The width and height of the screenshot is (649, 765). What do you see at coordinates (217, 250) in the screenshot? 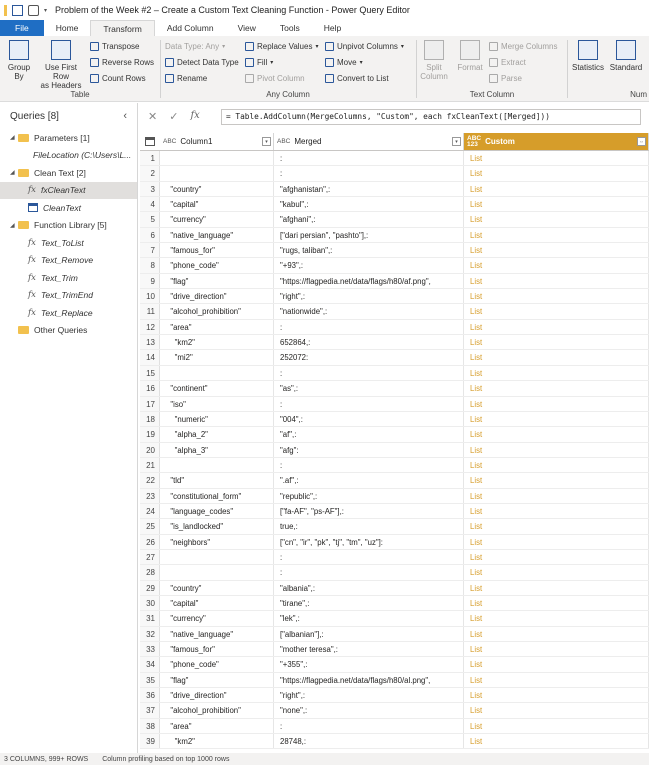
I see `table-cell: "famous_for"` at bounding box center [217, 250].